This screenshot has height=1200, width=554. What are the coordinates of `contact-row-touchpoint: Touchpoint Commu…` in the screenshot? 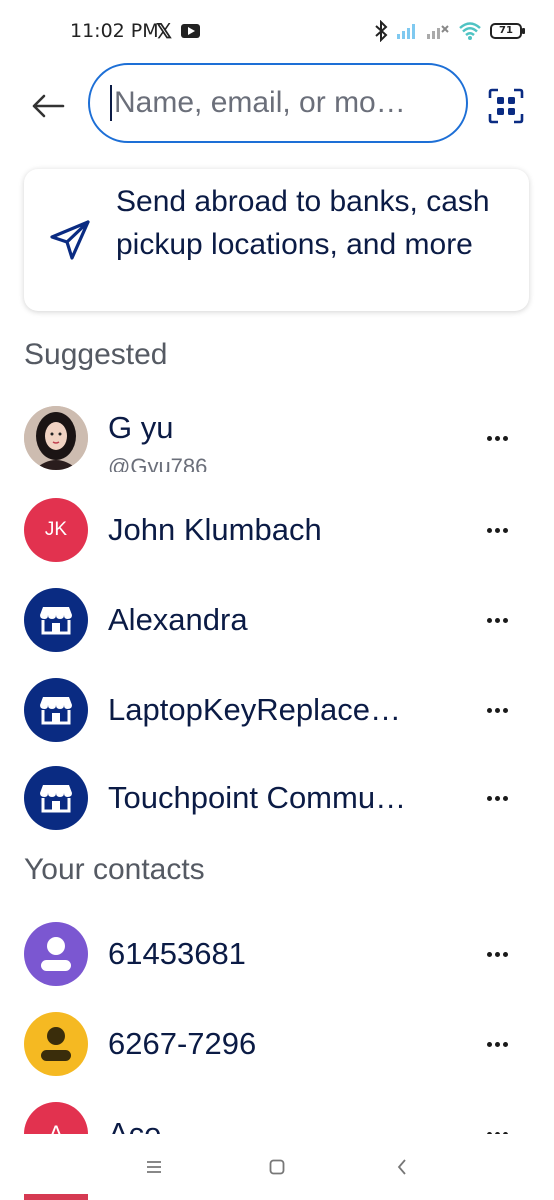 It's located at (277, 798).